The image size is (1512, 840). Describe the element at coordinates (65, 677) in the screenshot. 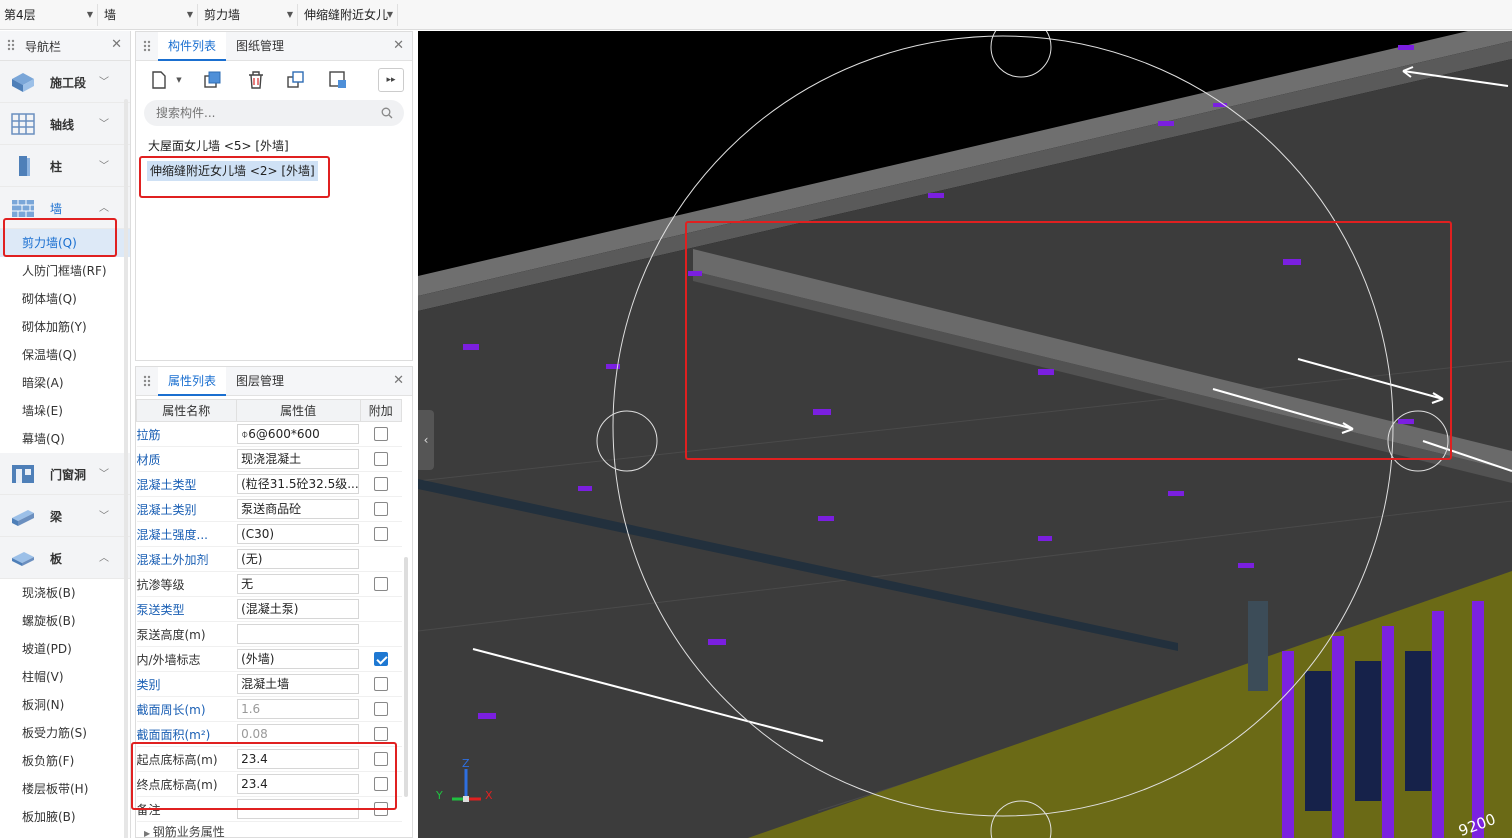

I see `nav-item-column-cap: 柱帽(V)` at that location.